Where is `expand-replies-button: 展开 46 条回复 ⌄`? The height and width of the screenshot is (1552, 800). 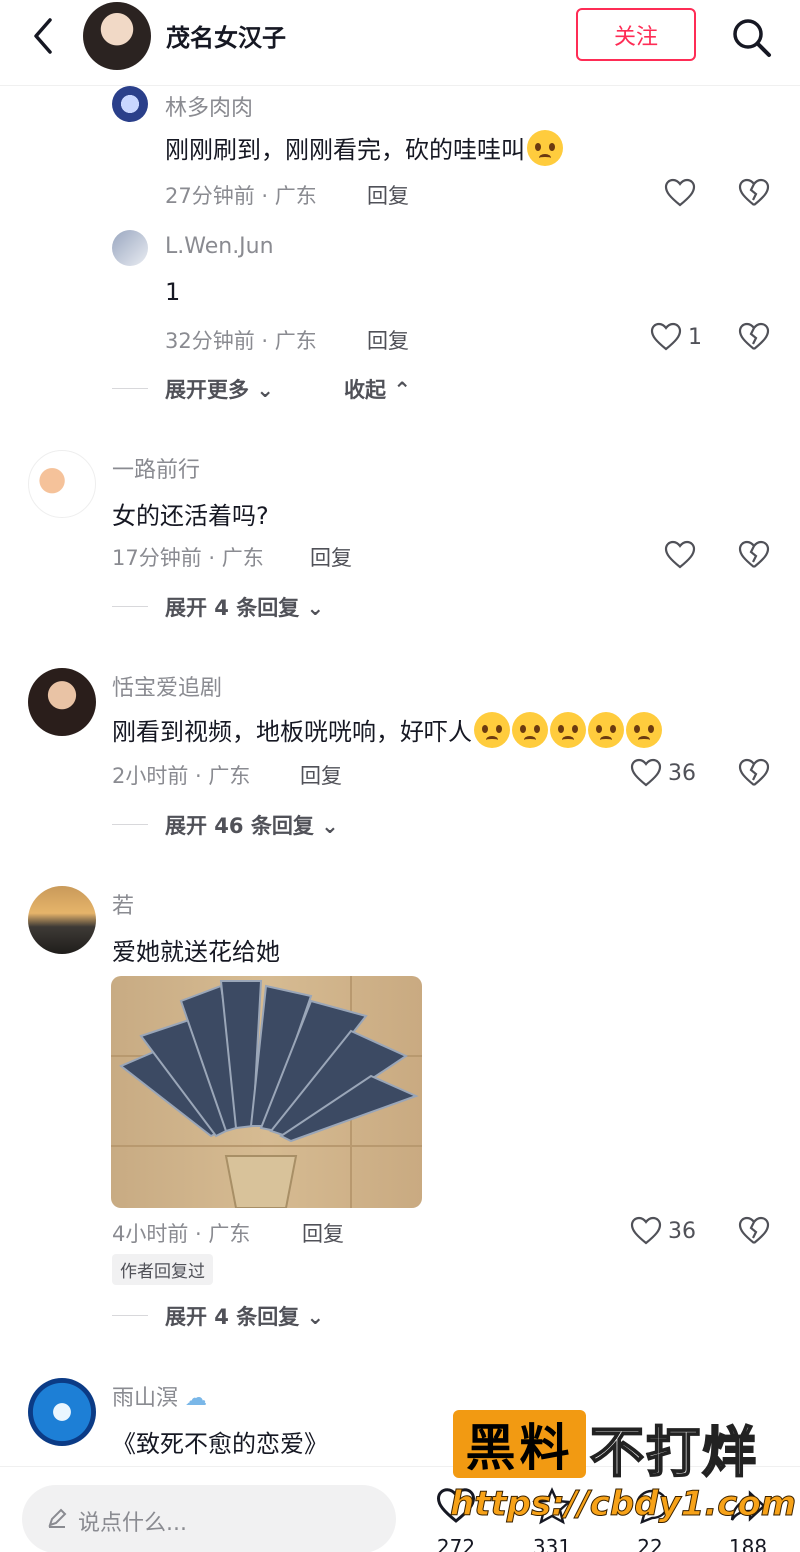
expand-replies-button: 展开 46 条回复 ⌄ is located at coordinates (252, 825).